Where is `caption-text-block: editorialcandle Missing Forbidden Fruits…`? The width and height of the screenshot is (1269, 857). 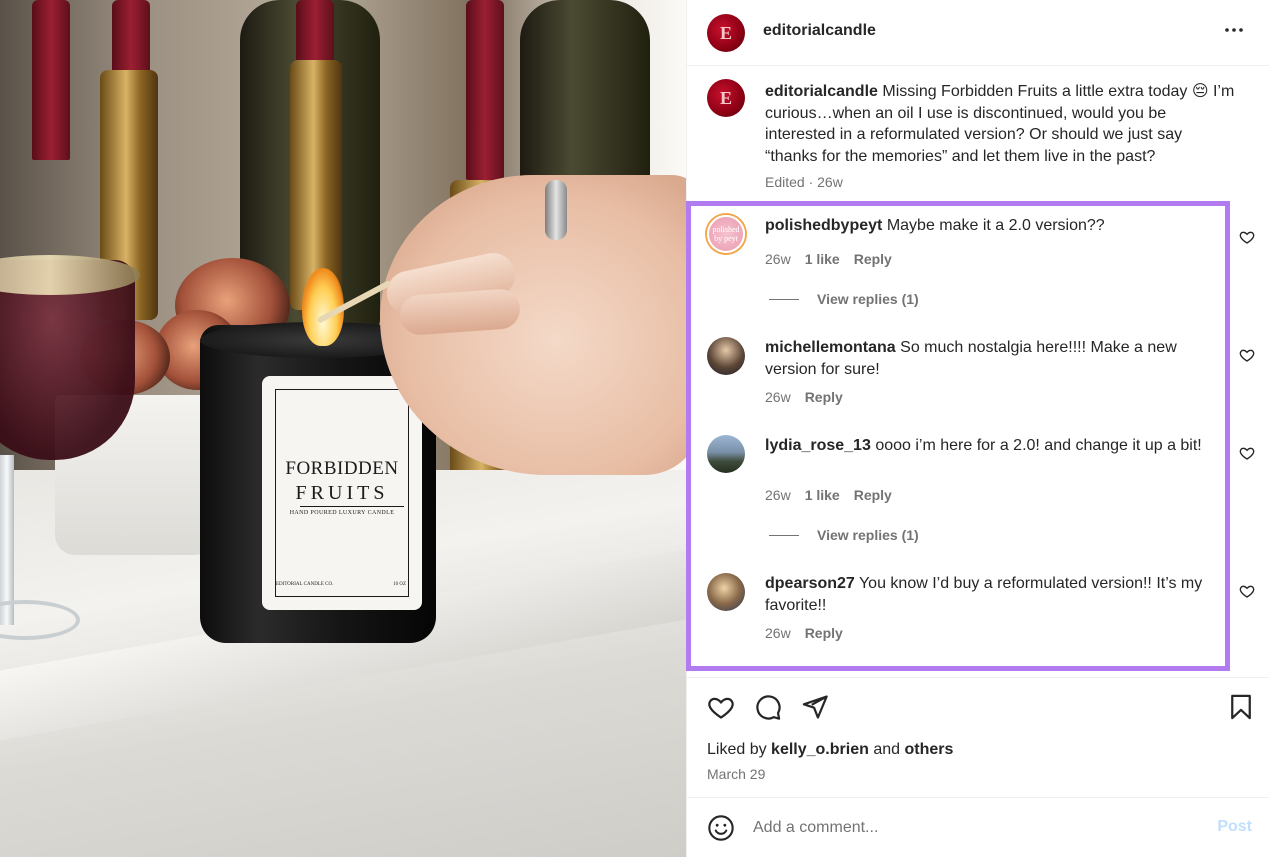 caption-text-block: editorialcandle Missing Forbidden Fruits… is located at coordinates (1000, 124).